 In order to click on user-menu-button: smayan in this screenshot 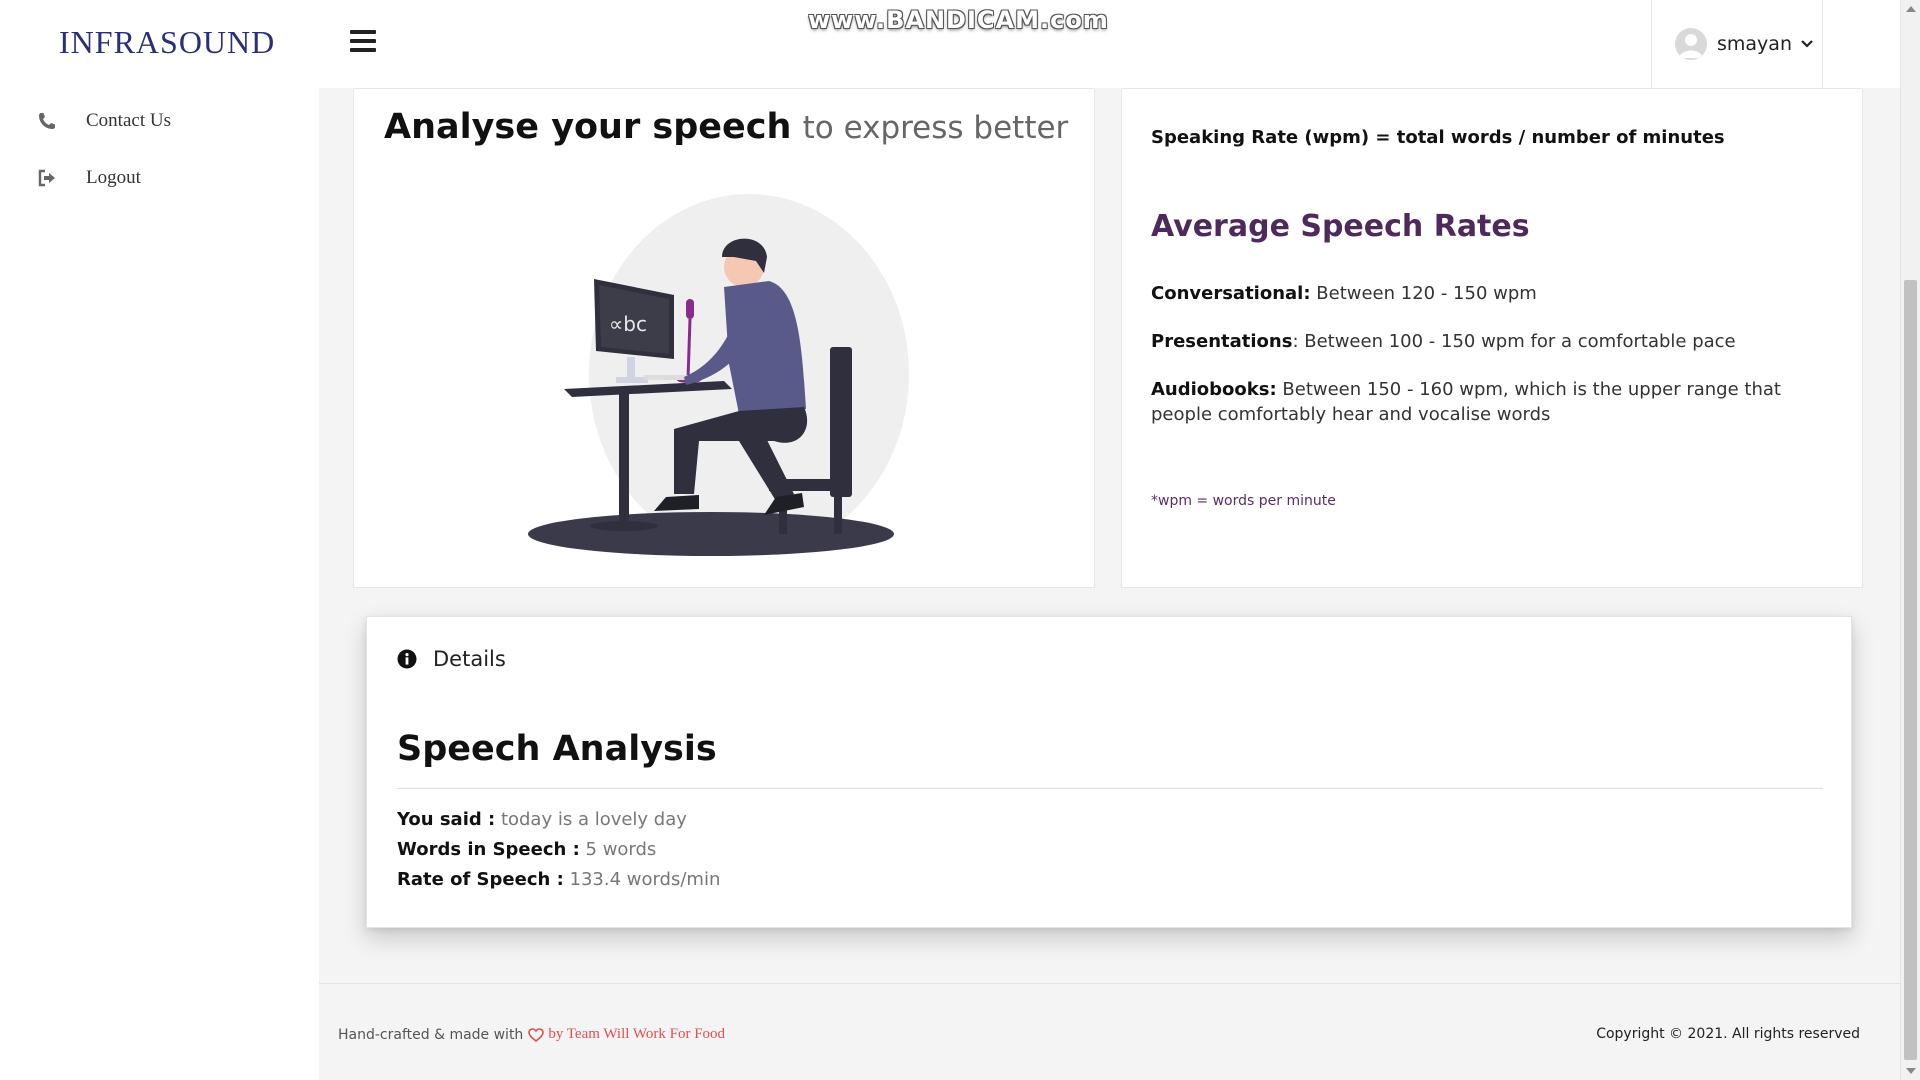, I will do `click(1737, 44)`.